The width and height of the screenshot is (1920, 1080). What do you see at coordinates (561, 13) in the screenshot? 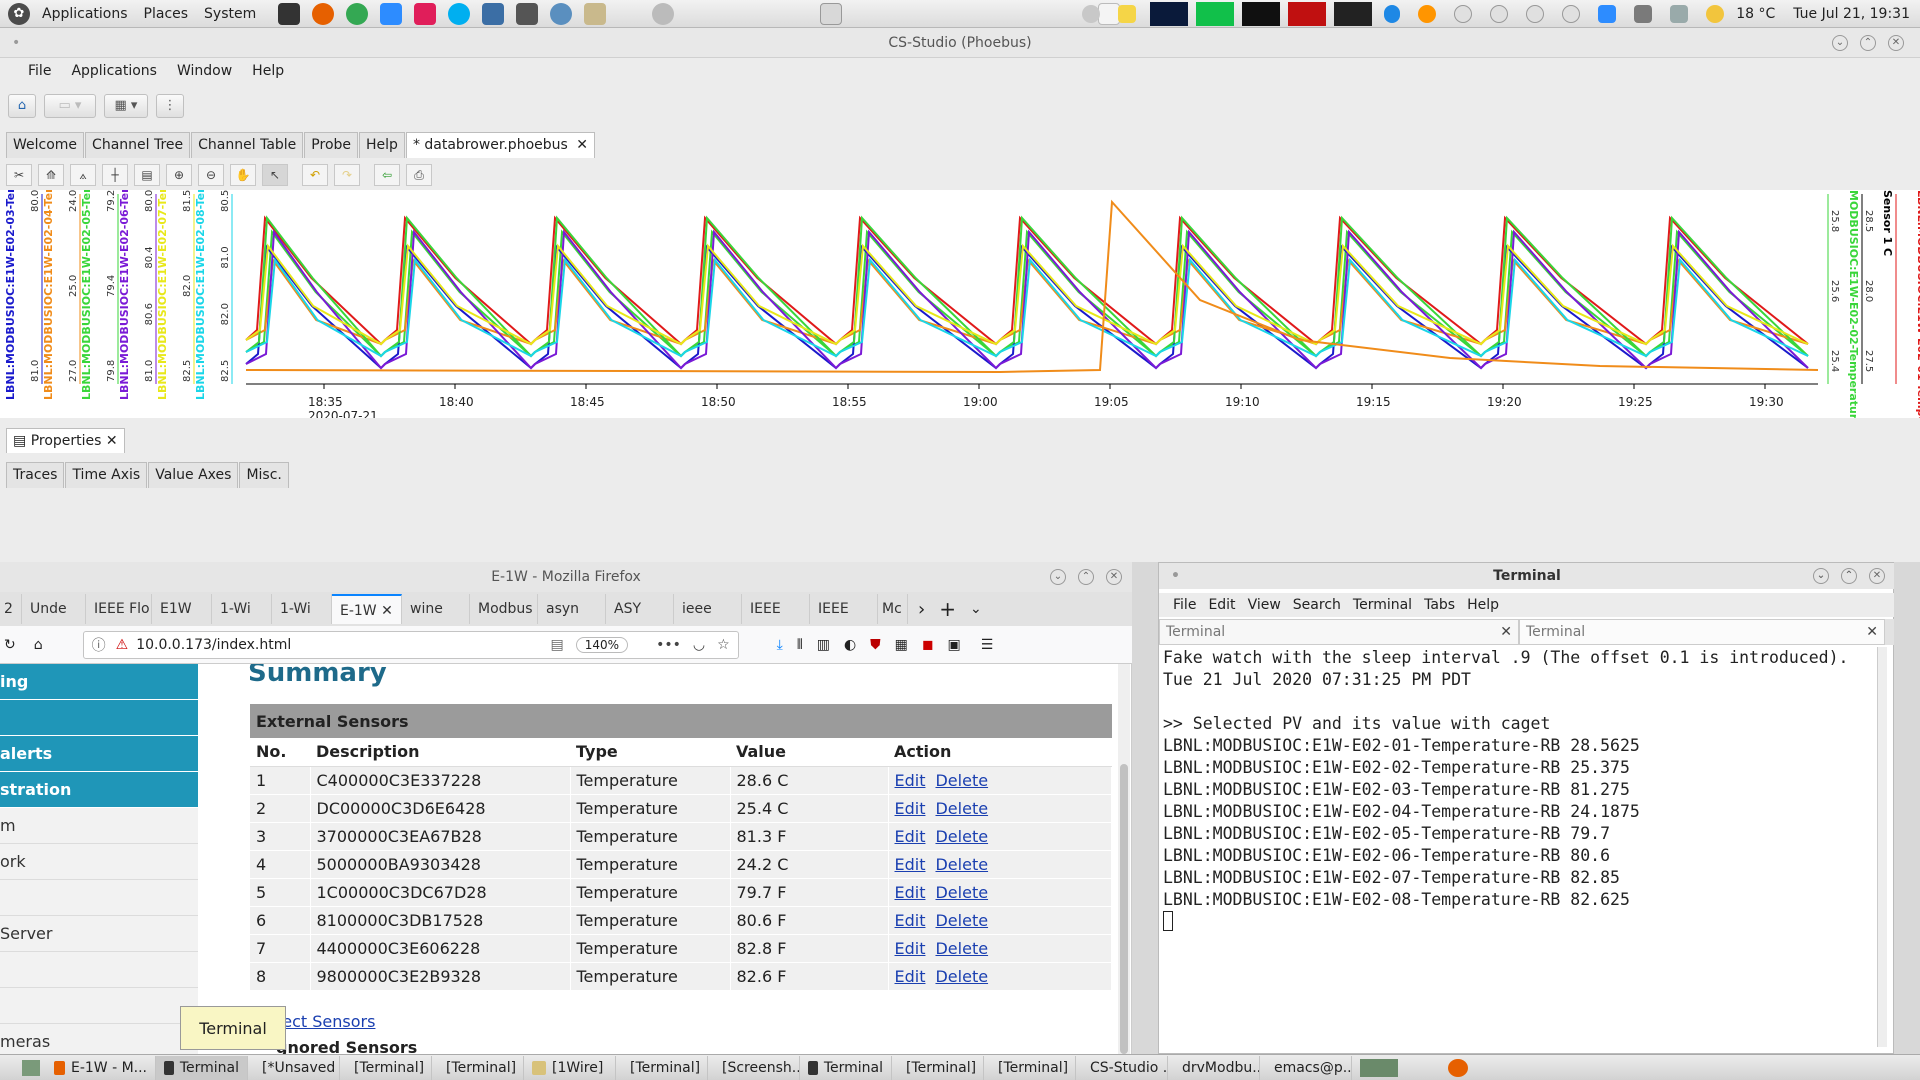
I see `globe-launcher-icon` at bounding box center [561, 13].